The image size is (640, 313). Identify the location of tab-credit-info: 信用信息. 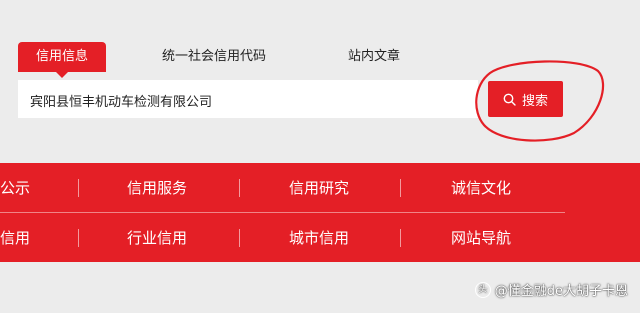
(62, 60).